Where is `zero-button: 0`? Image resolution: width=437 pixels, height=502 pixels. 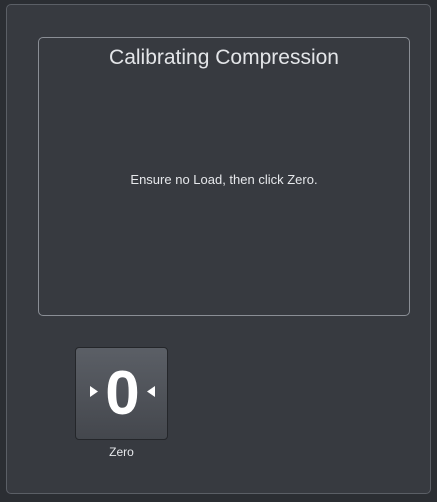
zero-button: 0 is located at coordinates (121, 393).